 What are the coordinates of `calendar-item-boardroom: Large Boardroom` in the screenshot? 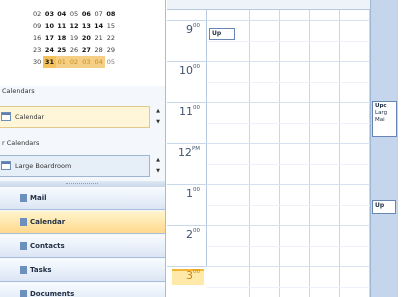 It's located at (75, 166).